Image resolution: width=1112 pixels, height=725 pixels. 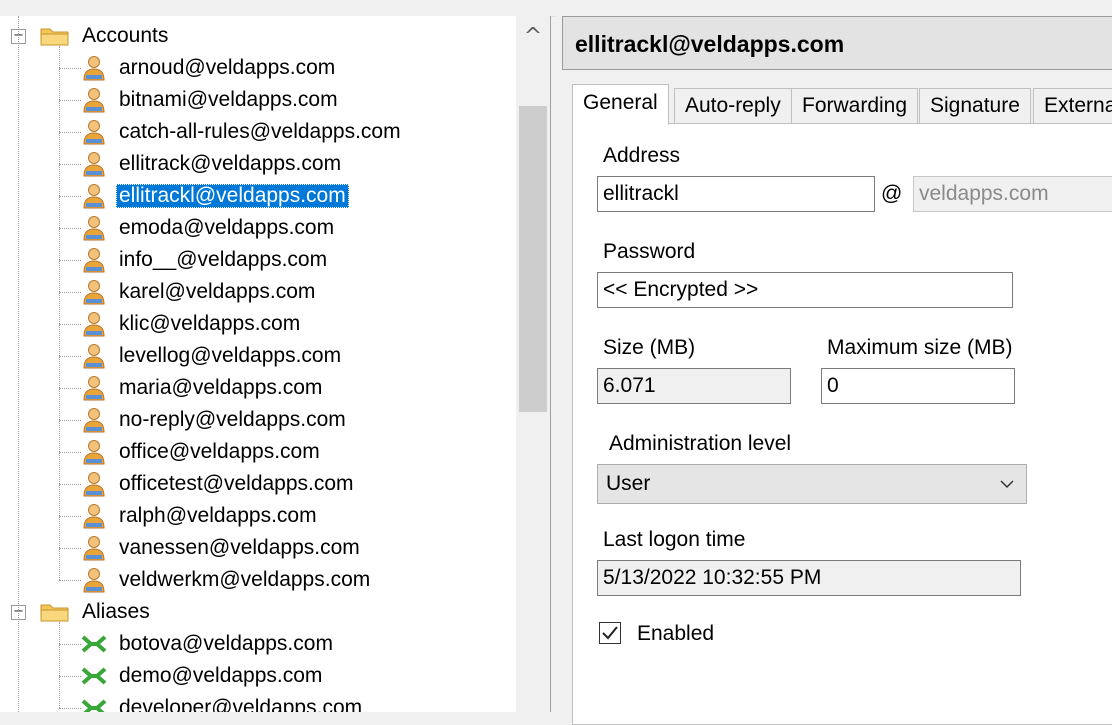 I want to click on account-item: ellitrack@veldapps.com, so click(x=258, y=164).